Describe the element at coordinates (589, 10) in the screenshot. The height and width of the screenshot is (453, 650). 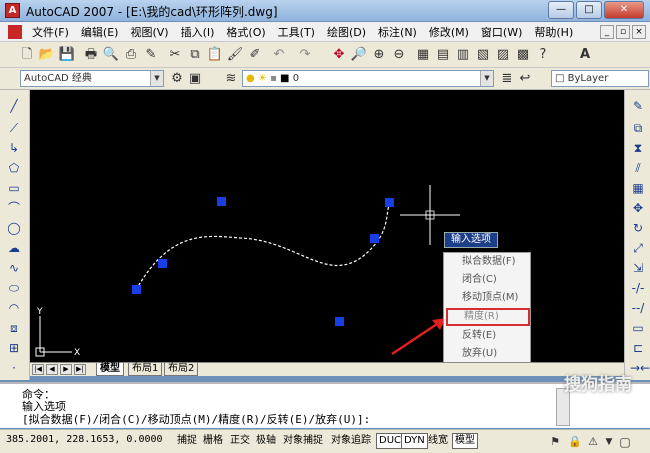
I see `maximize-button: □` at that location.